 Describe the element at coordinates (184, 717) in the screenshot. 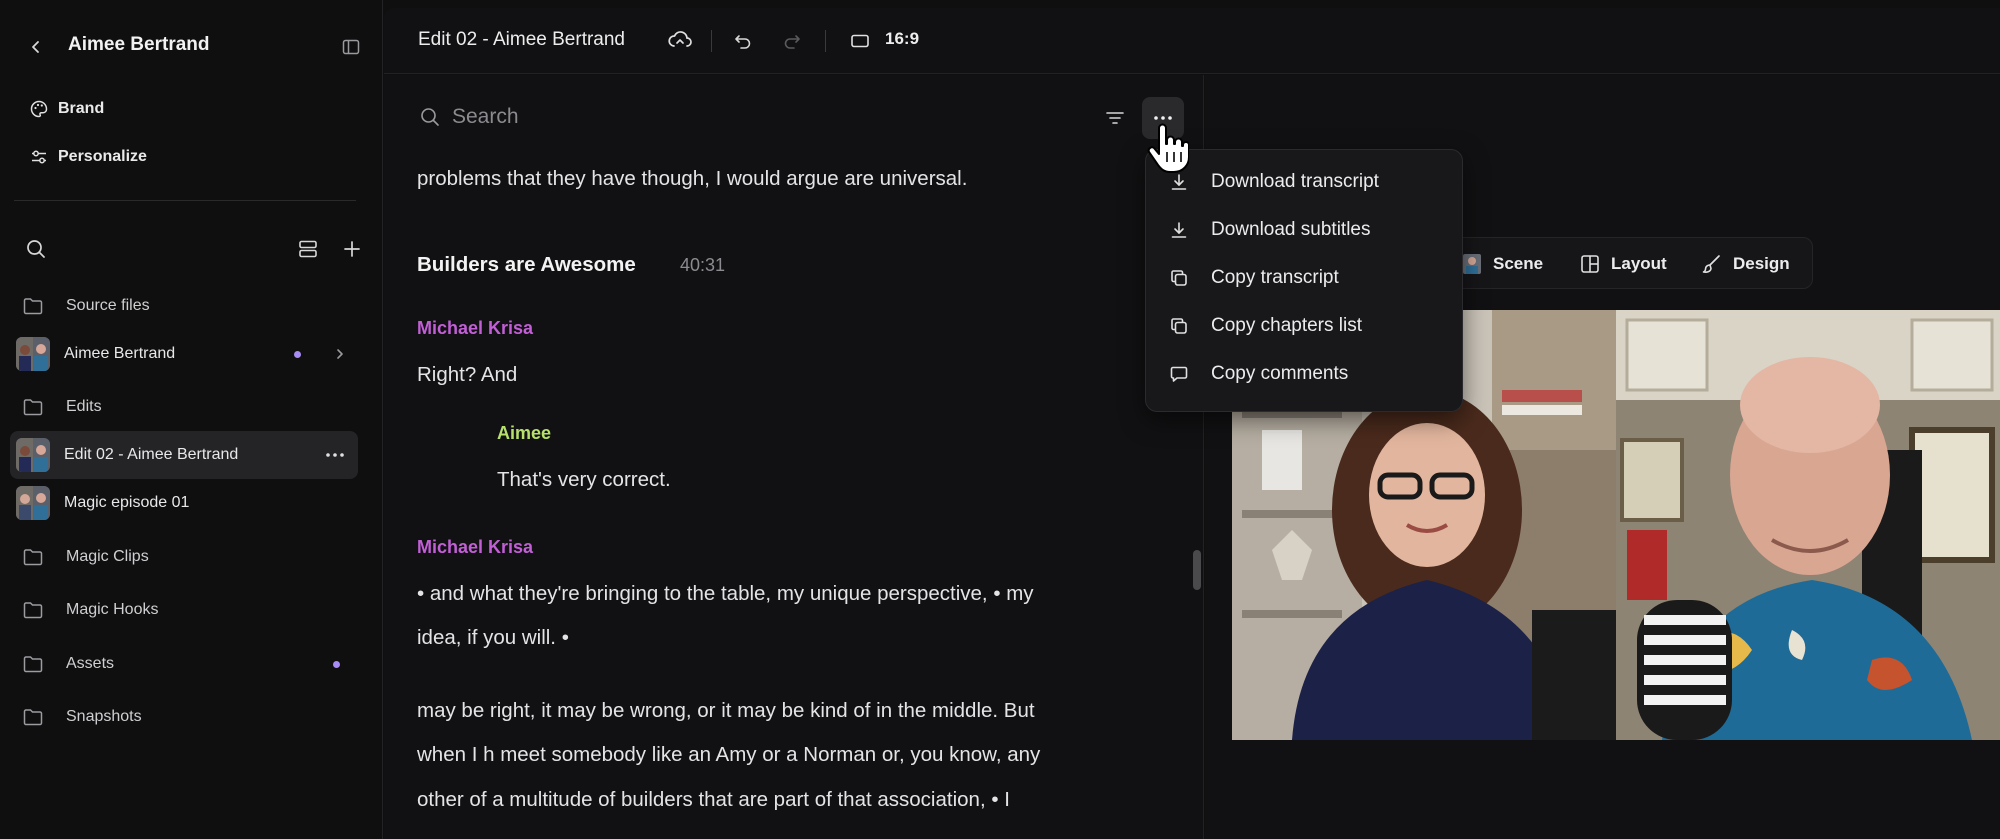

I see `tree-item-snapshots: Snapshots` at that location.